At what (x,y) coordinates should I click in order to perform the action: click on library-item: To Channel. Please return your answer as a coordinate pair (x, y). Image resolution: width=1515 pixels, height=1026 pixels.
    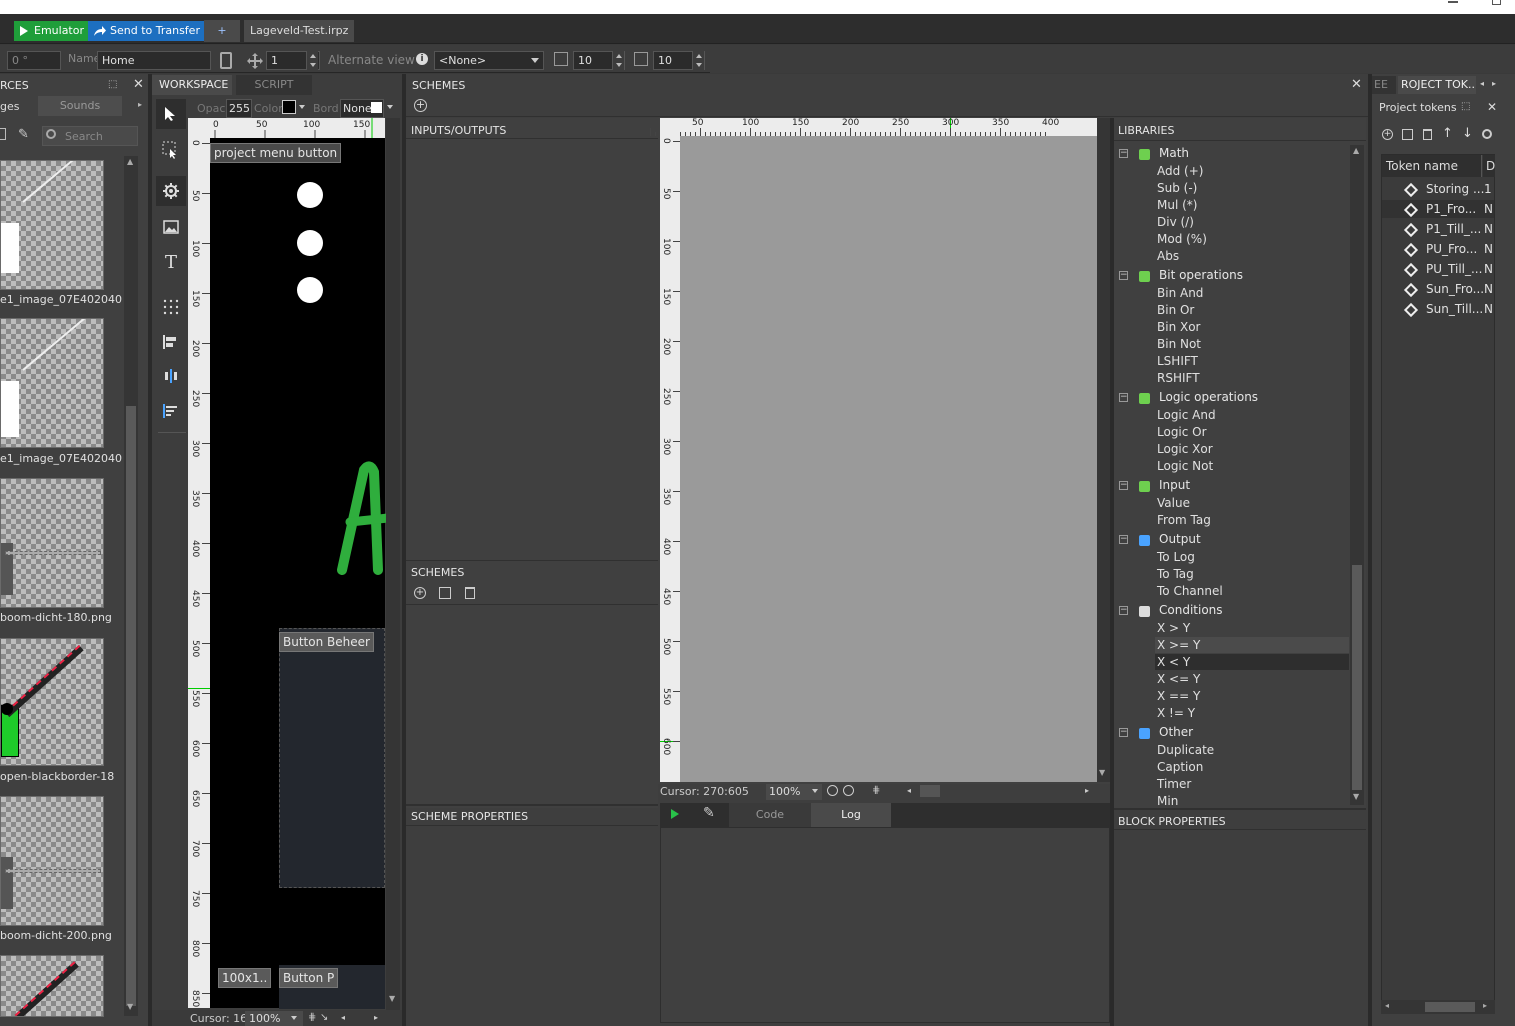
    Looking at the image, I should click on (1190, 591).